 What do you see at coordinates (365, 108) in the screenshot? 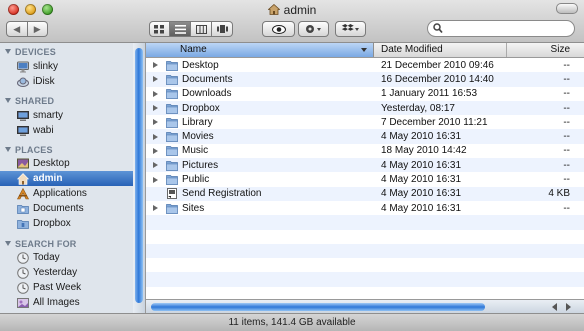
I see `file-row: Dropbox Yesterday, 08:17 --` at bounding box center [365, 108].